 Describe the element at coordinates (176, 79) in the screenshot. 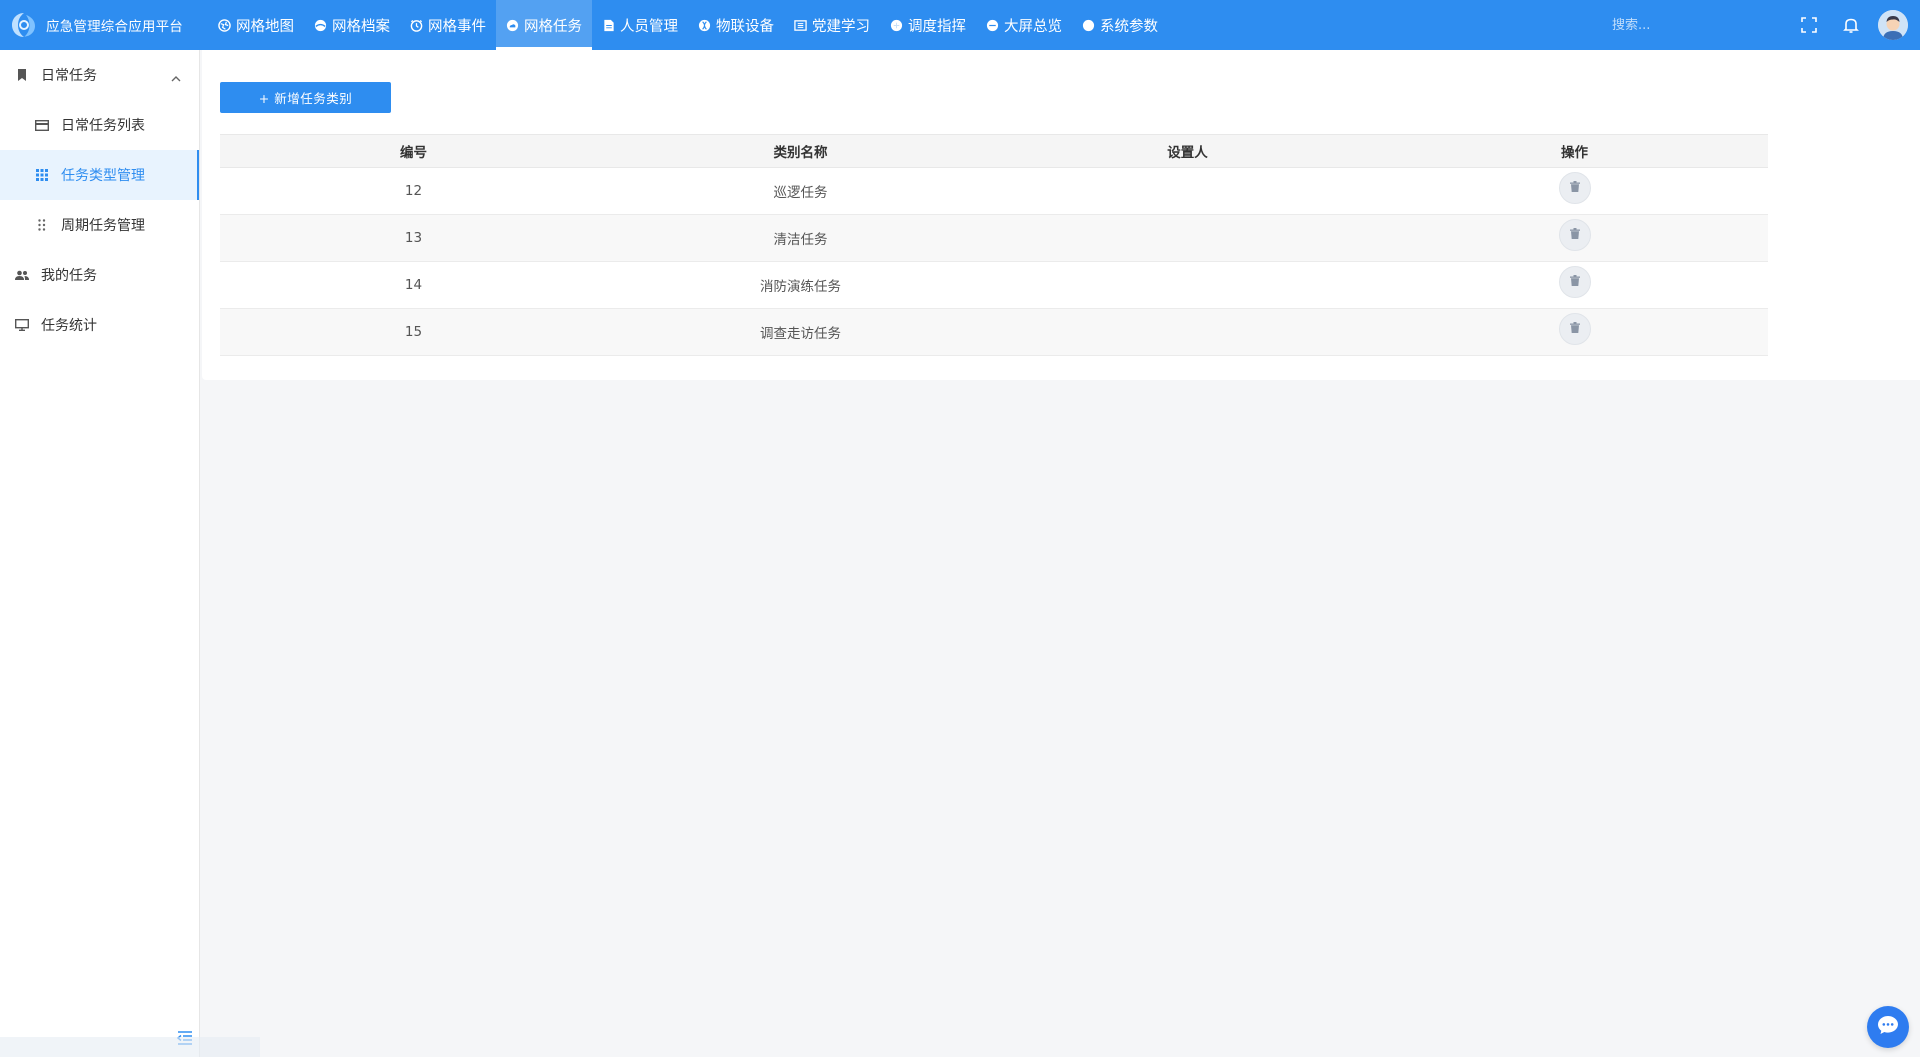

I see `chevron-up-icon` at that location.